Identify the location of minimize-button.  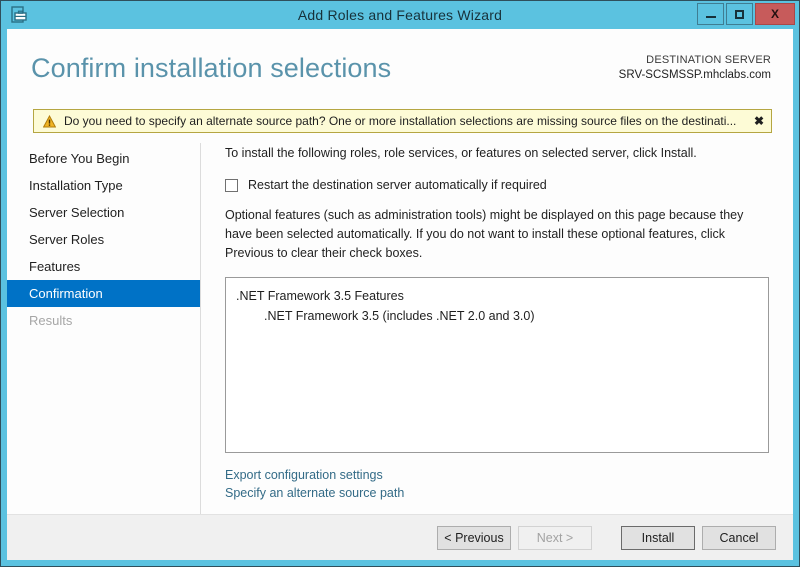
(710, 14).